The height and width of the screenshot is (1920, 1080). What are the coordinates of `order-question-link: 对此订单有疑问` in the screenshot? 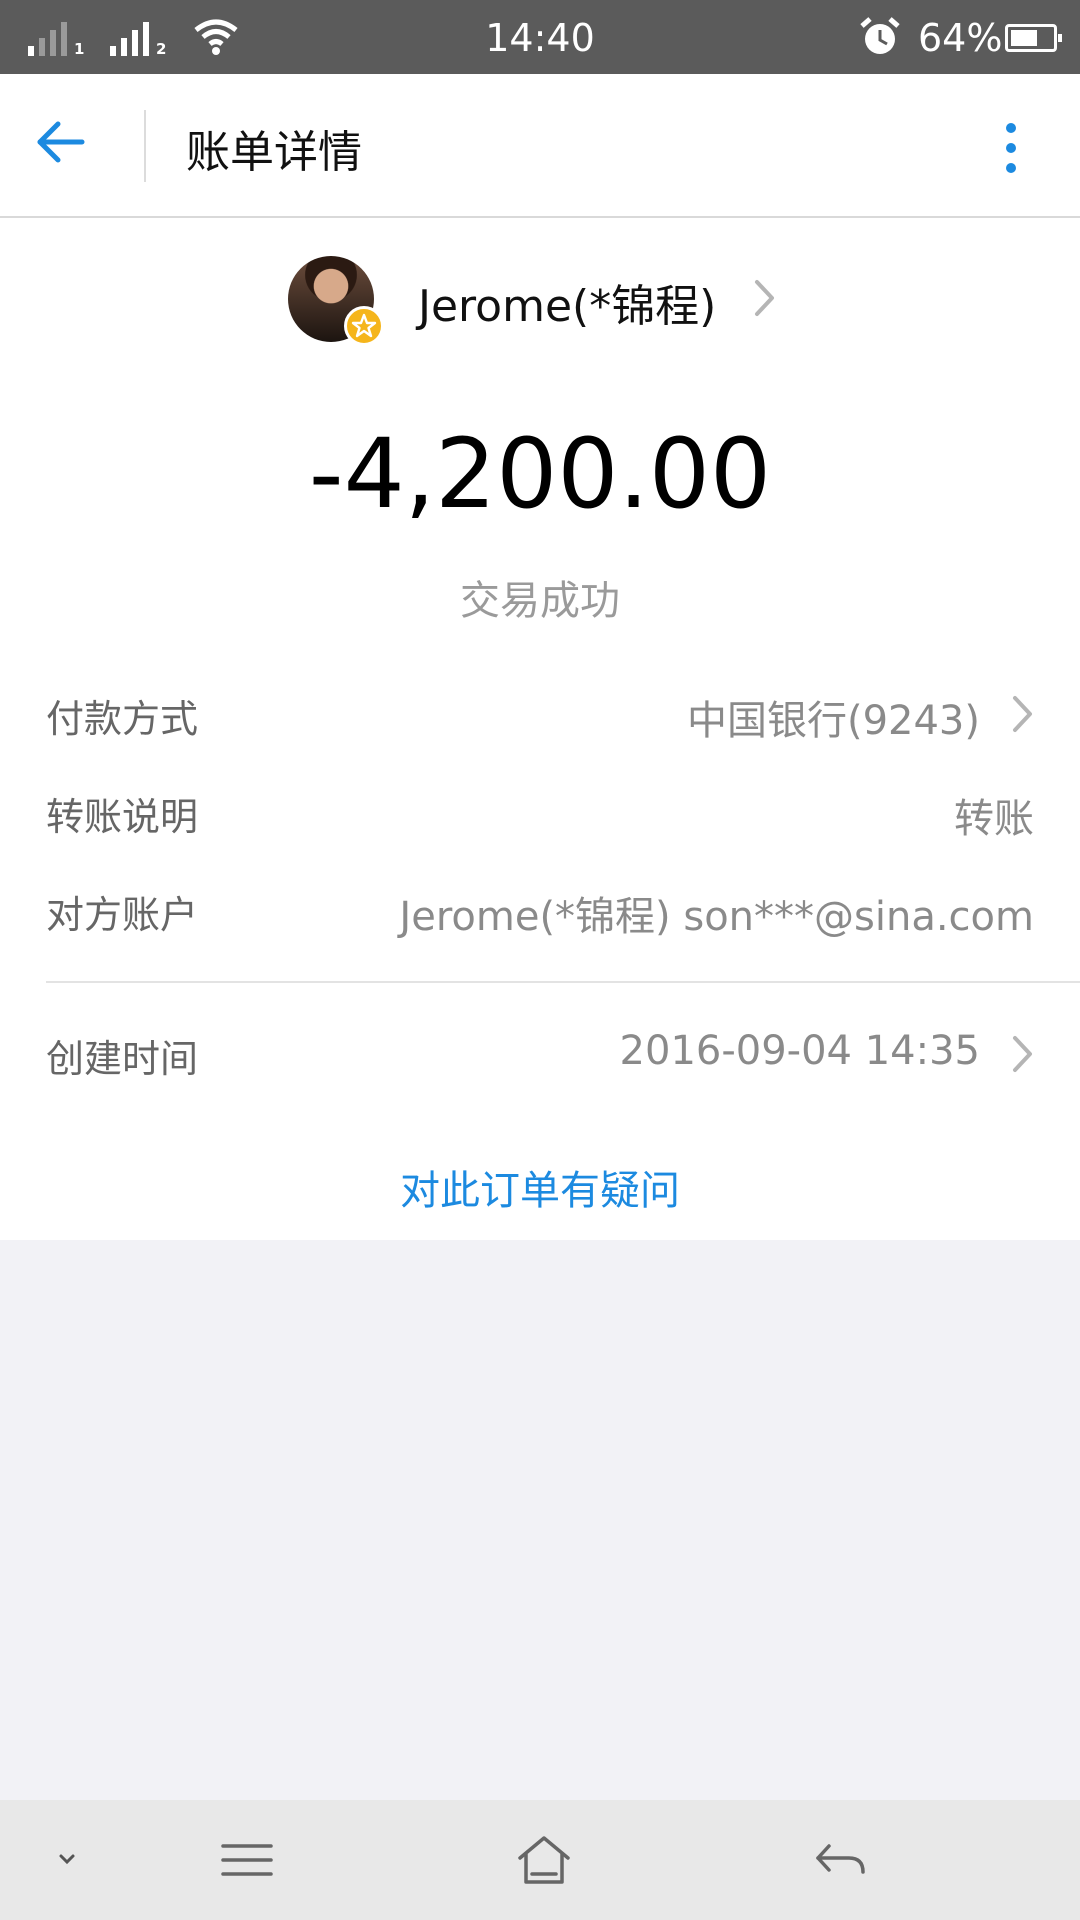 It's located at (540, 1187).